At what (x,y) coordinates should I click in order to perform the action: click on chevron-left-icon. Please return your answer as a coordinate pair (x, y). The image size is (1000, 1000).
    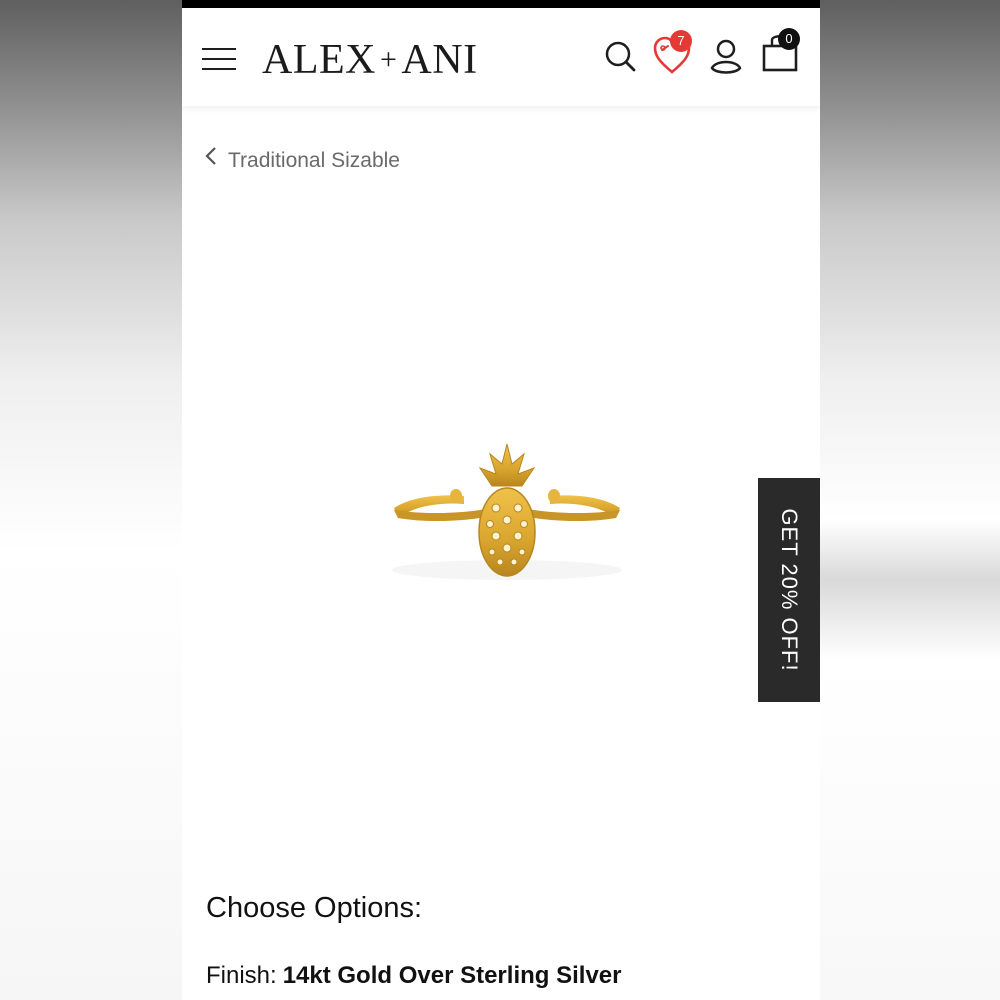
    Looking at the image, I should click on (211, 161).